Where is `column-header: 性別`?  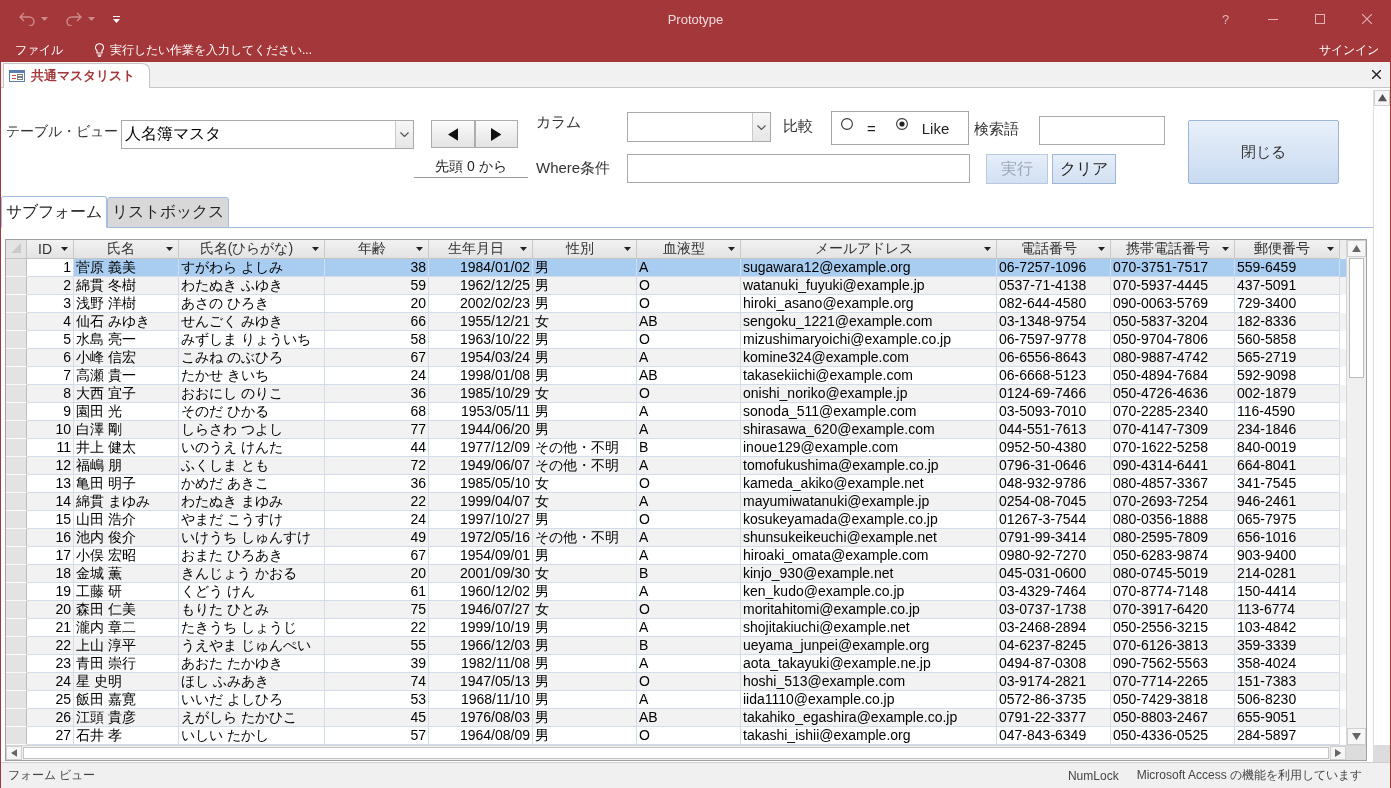
column-header: 性別 is located at coordinates (585, 249).